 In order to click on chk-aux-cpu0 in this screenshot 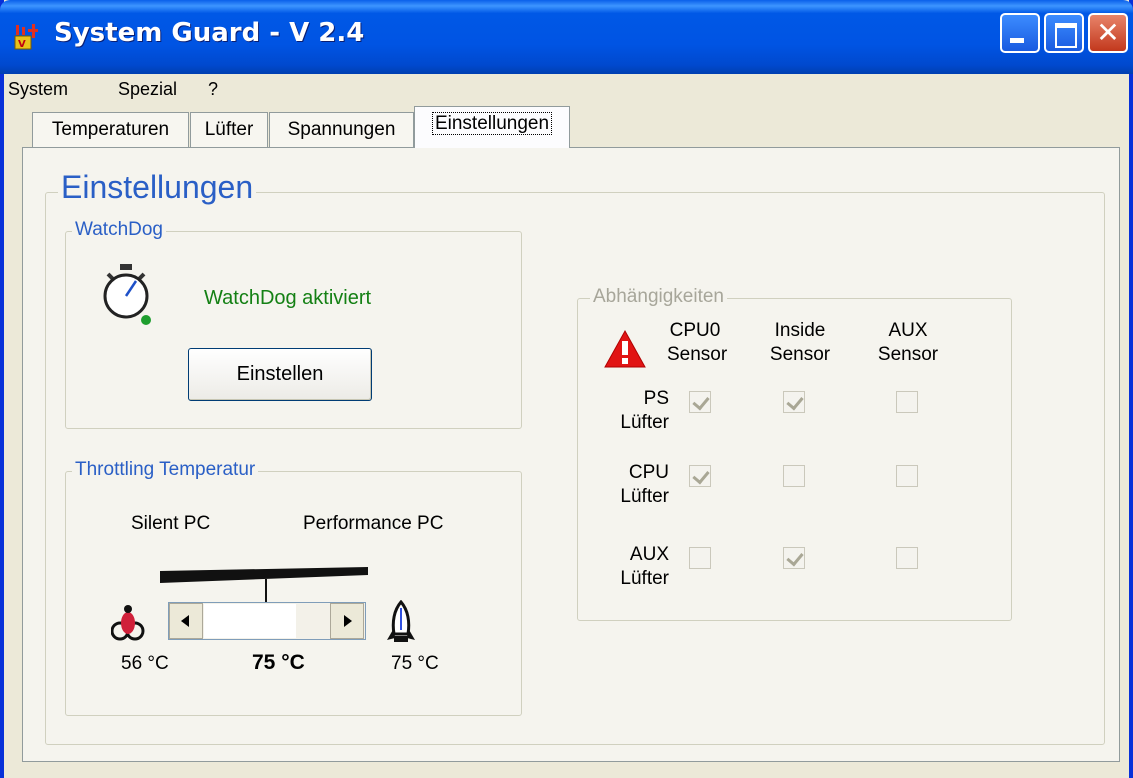, I will do `click(700, 558)`.